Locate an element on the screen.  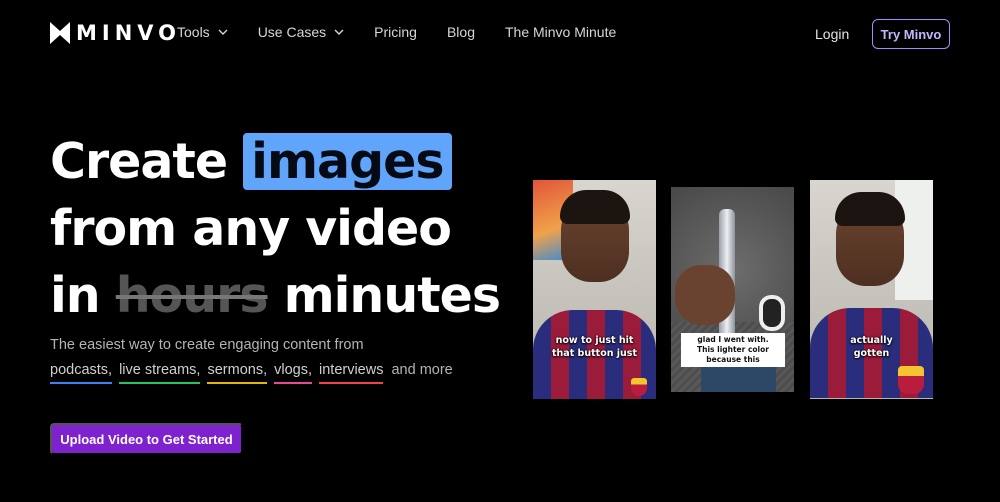
headline-line-1: Create images is located at coordinates (285, 161).